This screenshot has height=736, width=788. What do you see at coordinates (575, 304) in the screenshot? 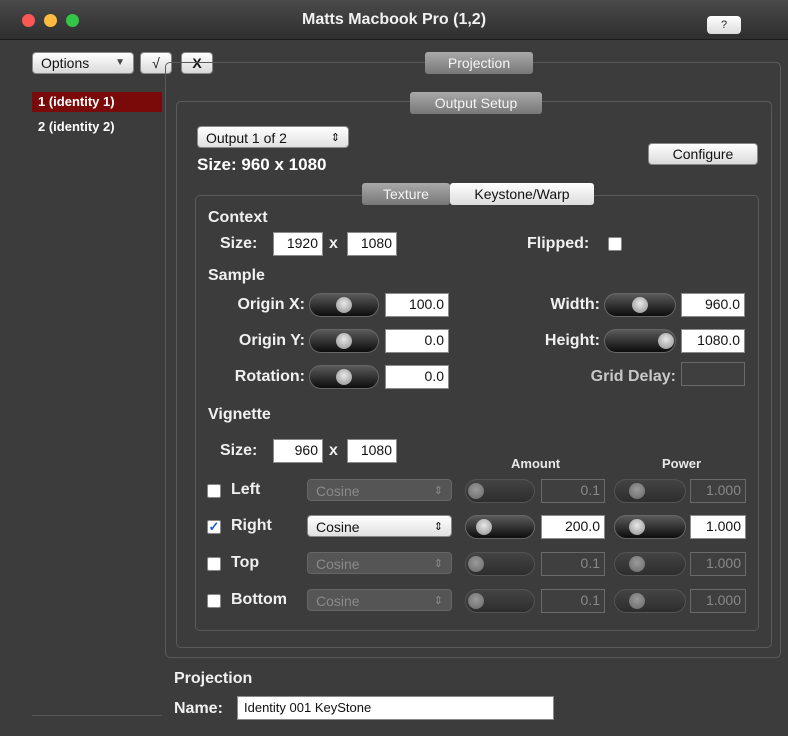
I see `width-label: Width:` at bounding box center [575, 304].